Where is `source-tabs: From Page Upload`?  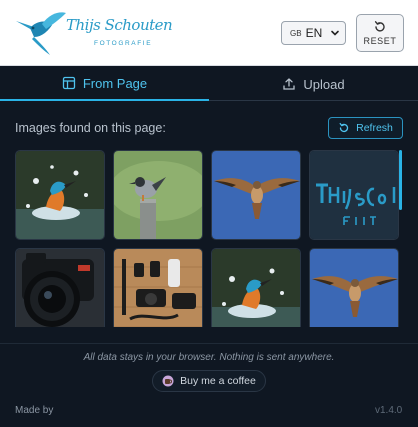
source-tabs: From Page Upload is located at coordinates (209, 84).